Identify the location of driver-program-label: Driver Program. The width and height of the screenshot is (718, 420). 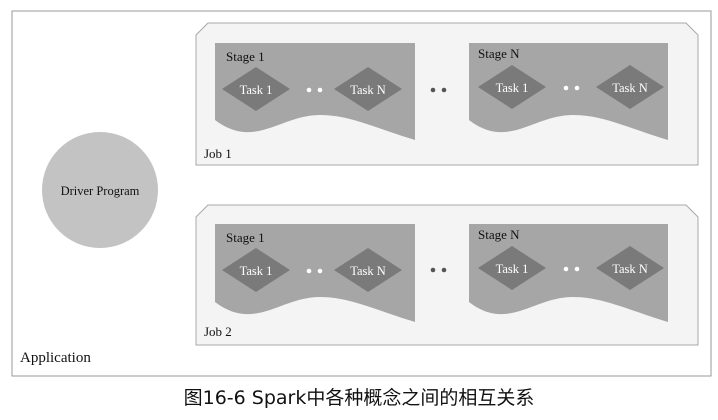
(100, 191).